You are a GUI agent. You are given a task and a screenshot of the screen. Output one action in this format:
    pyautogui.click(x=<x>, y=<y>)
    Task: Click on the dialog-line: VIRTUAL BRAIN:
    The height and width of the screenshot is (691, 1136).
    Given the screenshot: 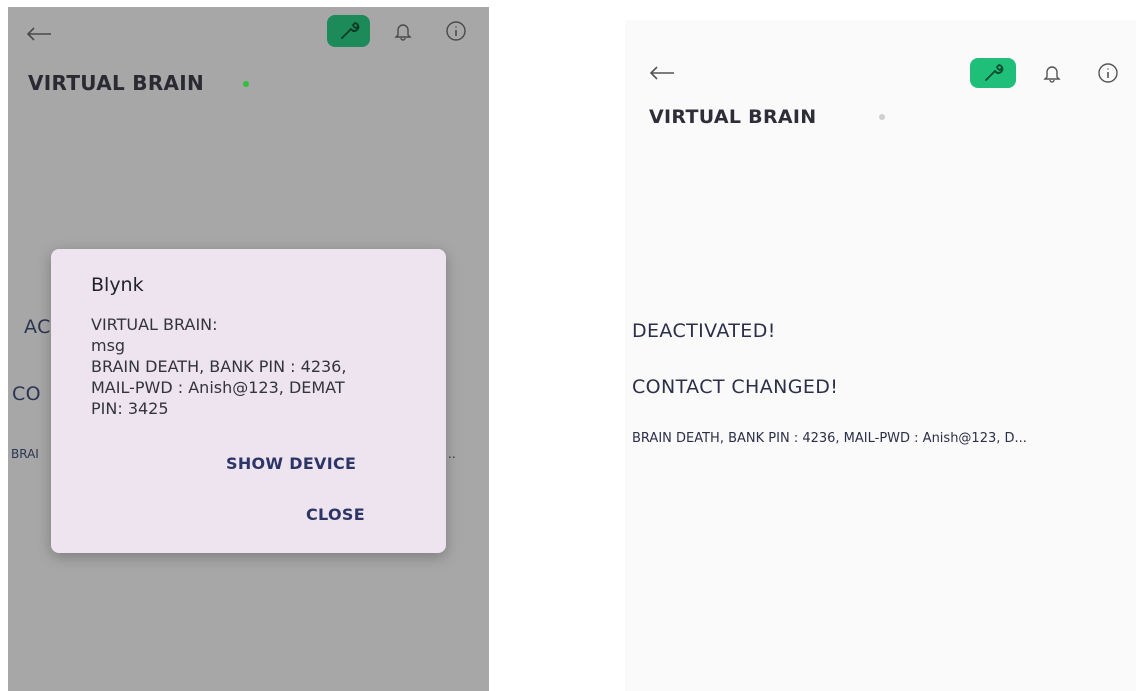 What is the action you would take?
    pyautogui.click(x=154, y=324)
    